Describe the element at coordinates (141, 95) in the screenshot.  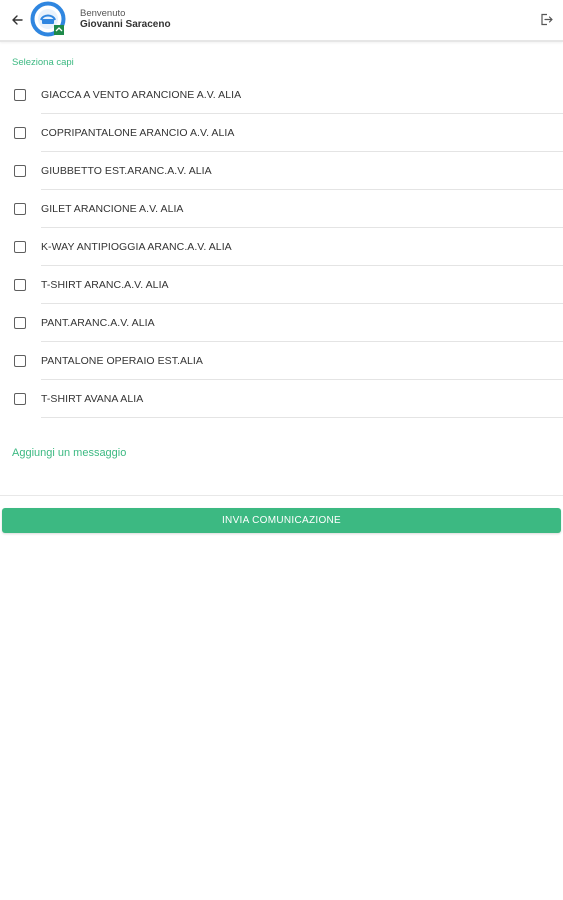
I see `item-label: GIACCA A VENTO ARANCIONE A.V. ALIA` at that location.